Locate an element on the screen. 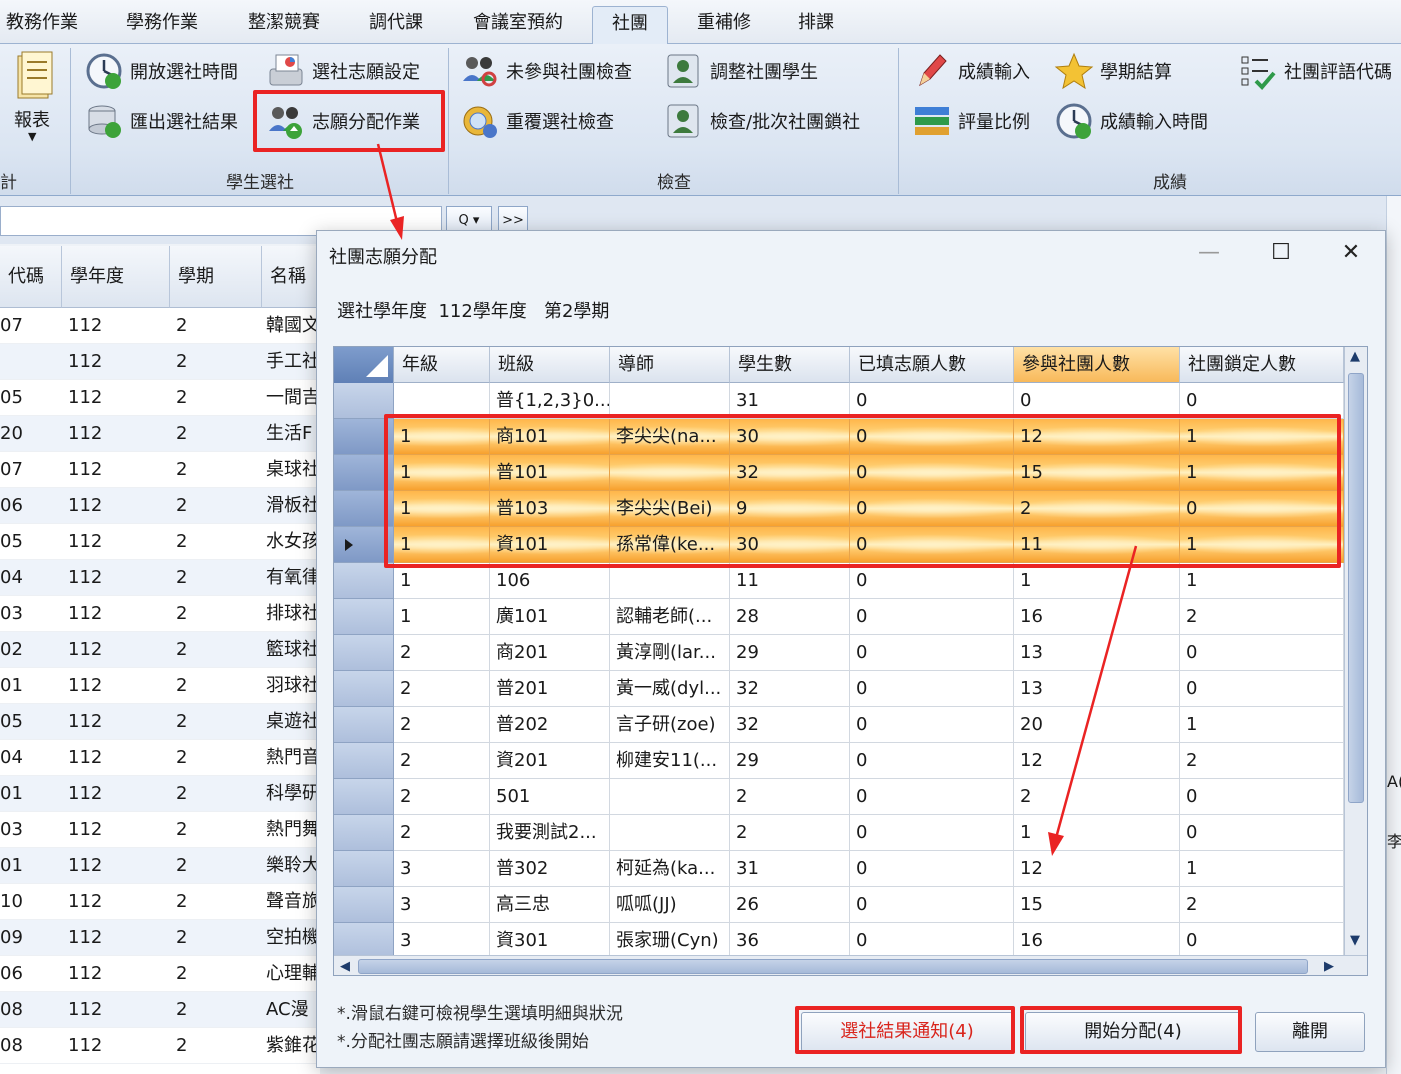 Image resolution: width=1401 pixels, height=1074 pixels. horizontal-scrollbar: ◀ ▶ is located at coordinates (850, 965).